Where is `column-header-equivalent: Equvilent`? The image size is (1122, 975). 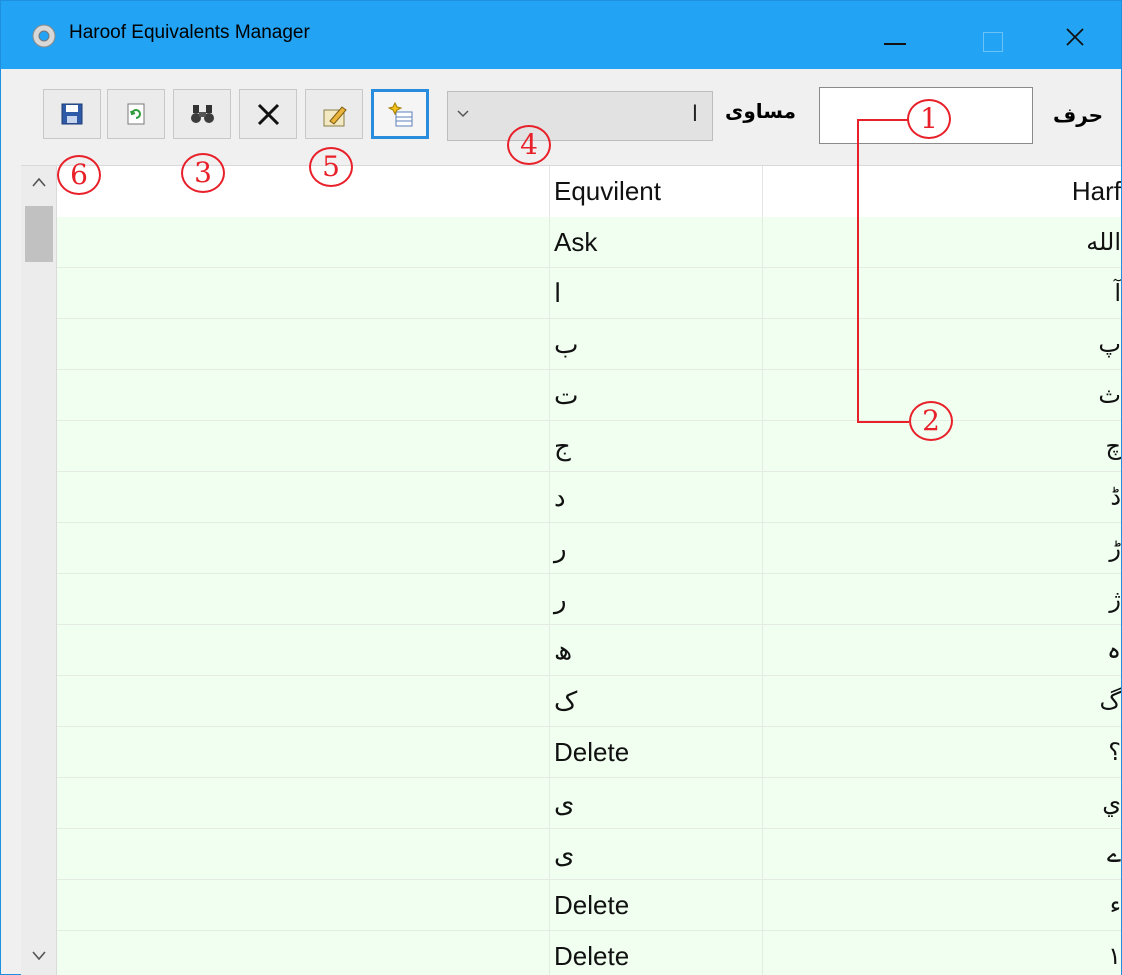
column-header-equivalent: Equvilent is located at coordinates (656, 191).